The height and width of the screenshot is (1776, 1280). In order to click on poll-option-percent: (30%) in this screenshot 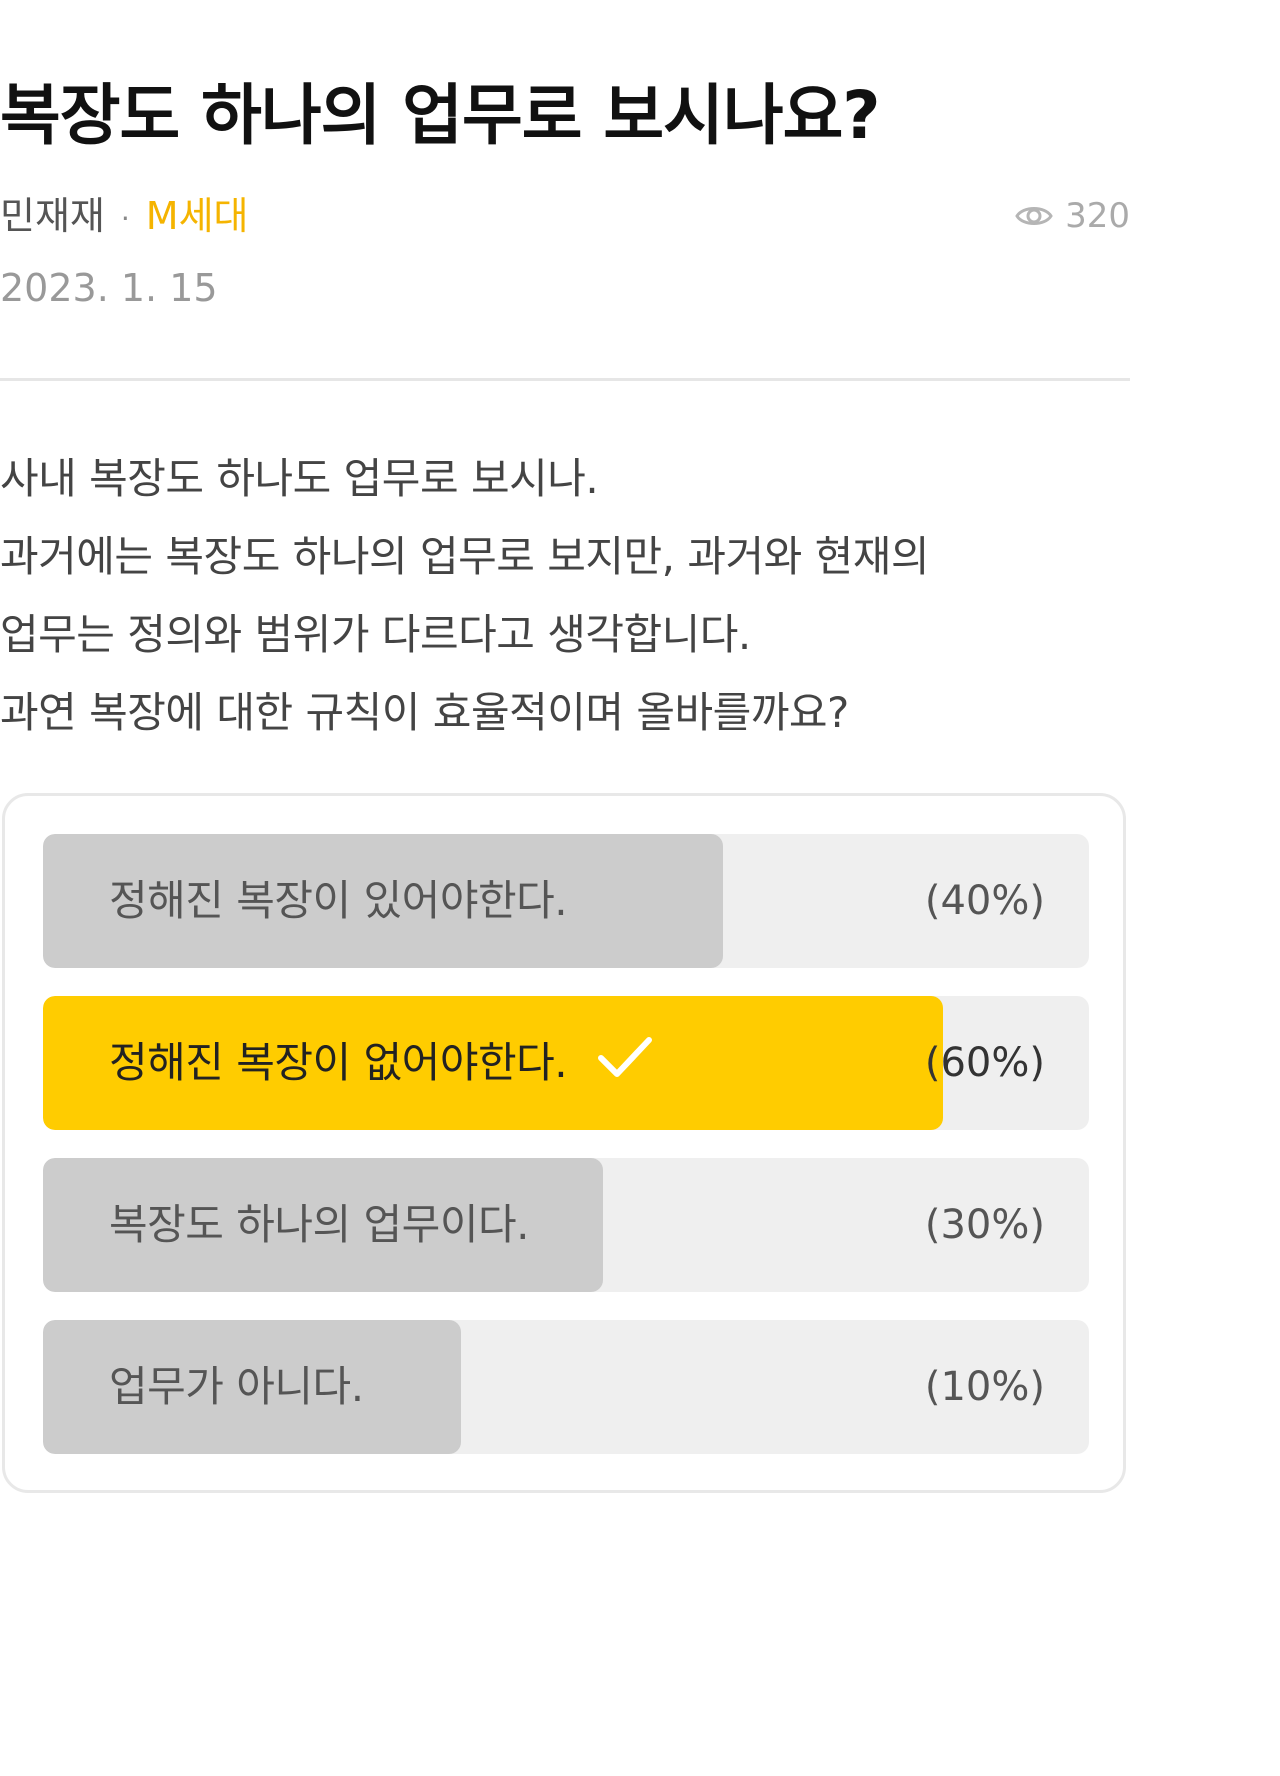, I will do `click(984, 1225)`.